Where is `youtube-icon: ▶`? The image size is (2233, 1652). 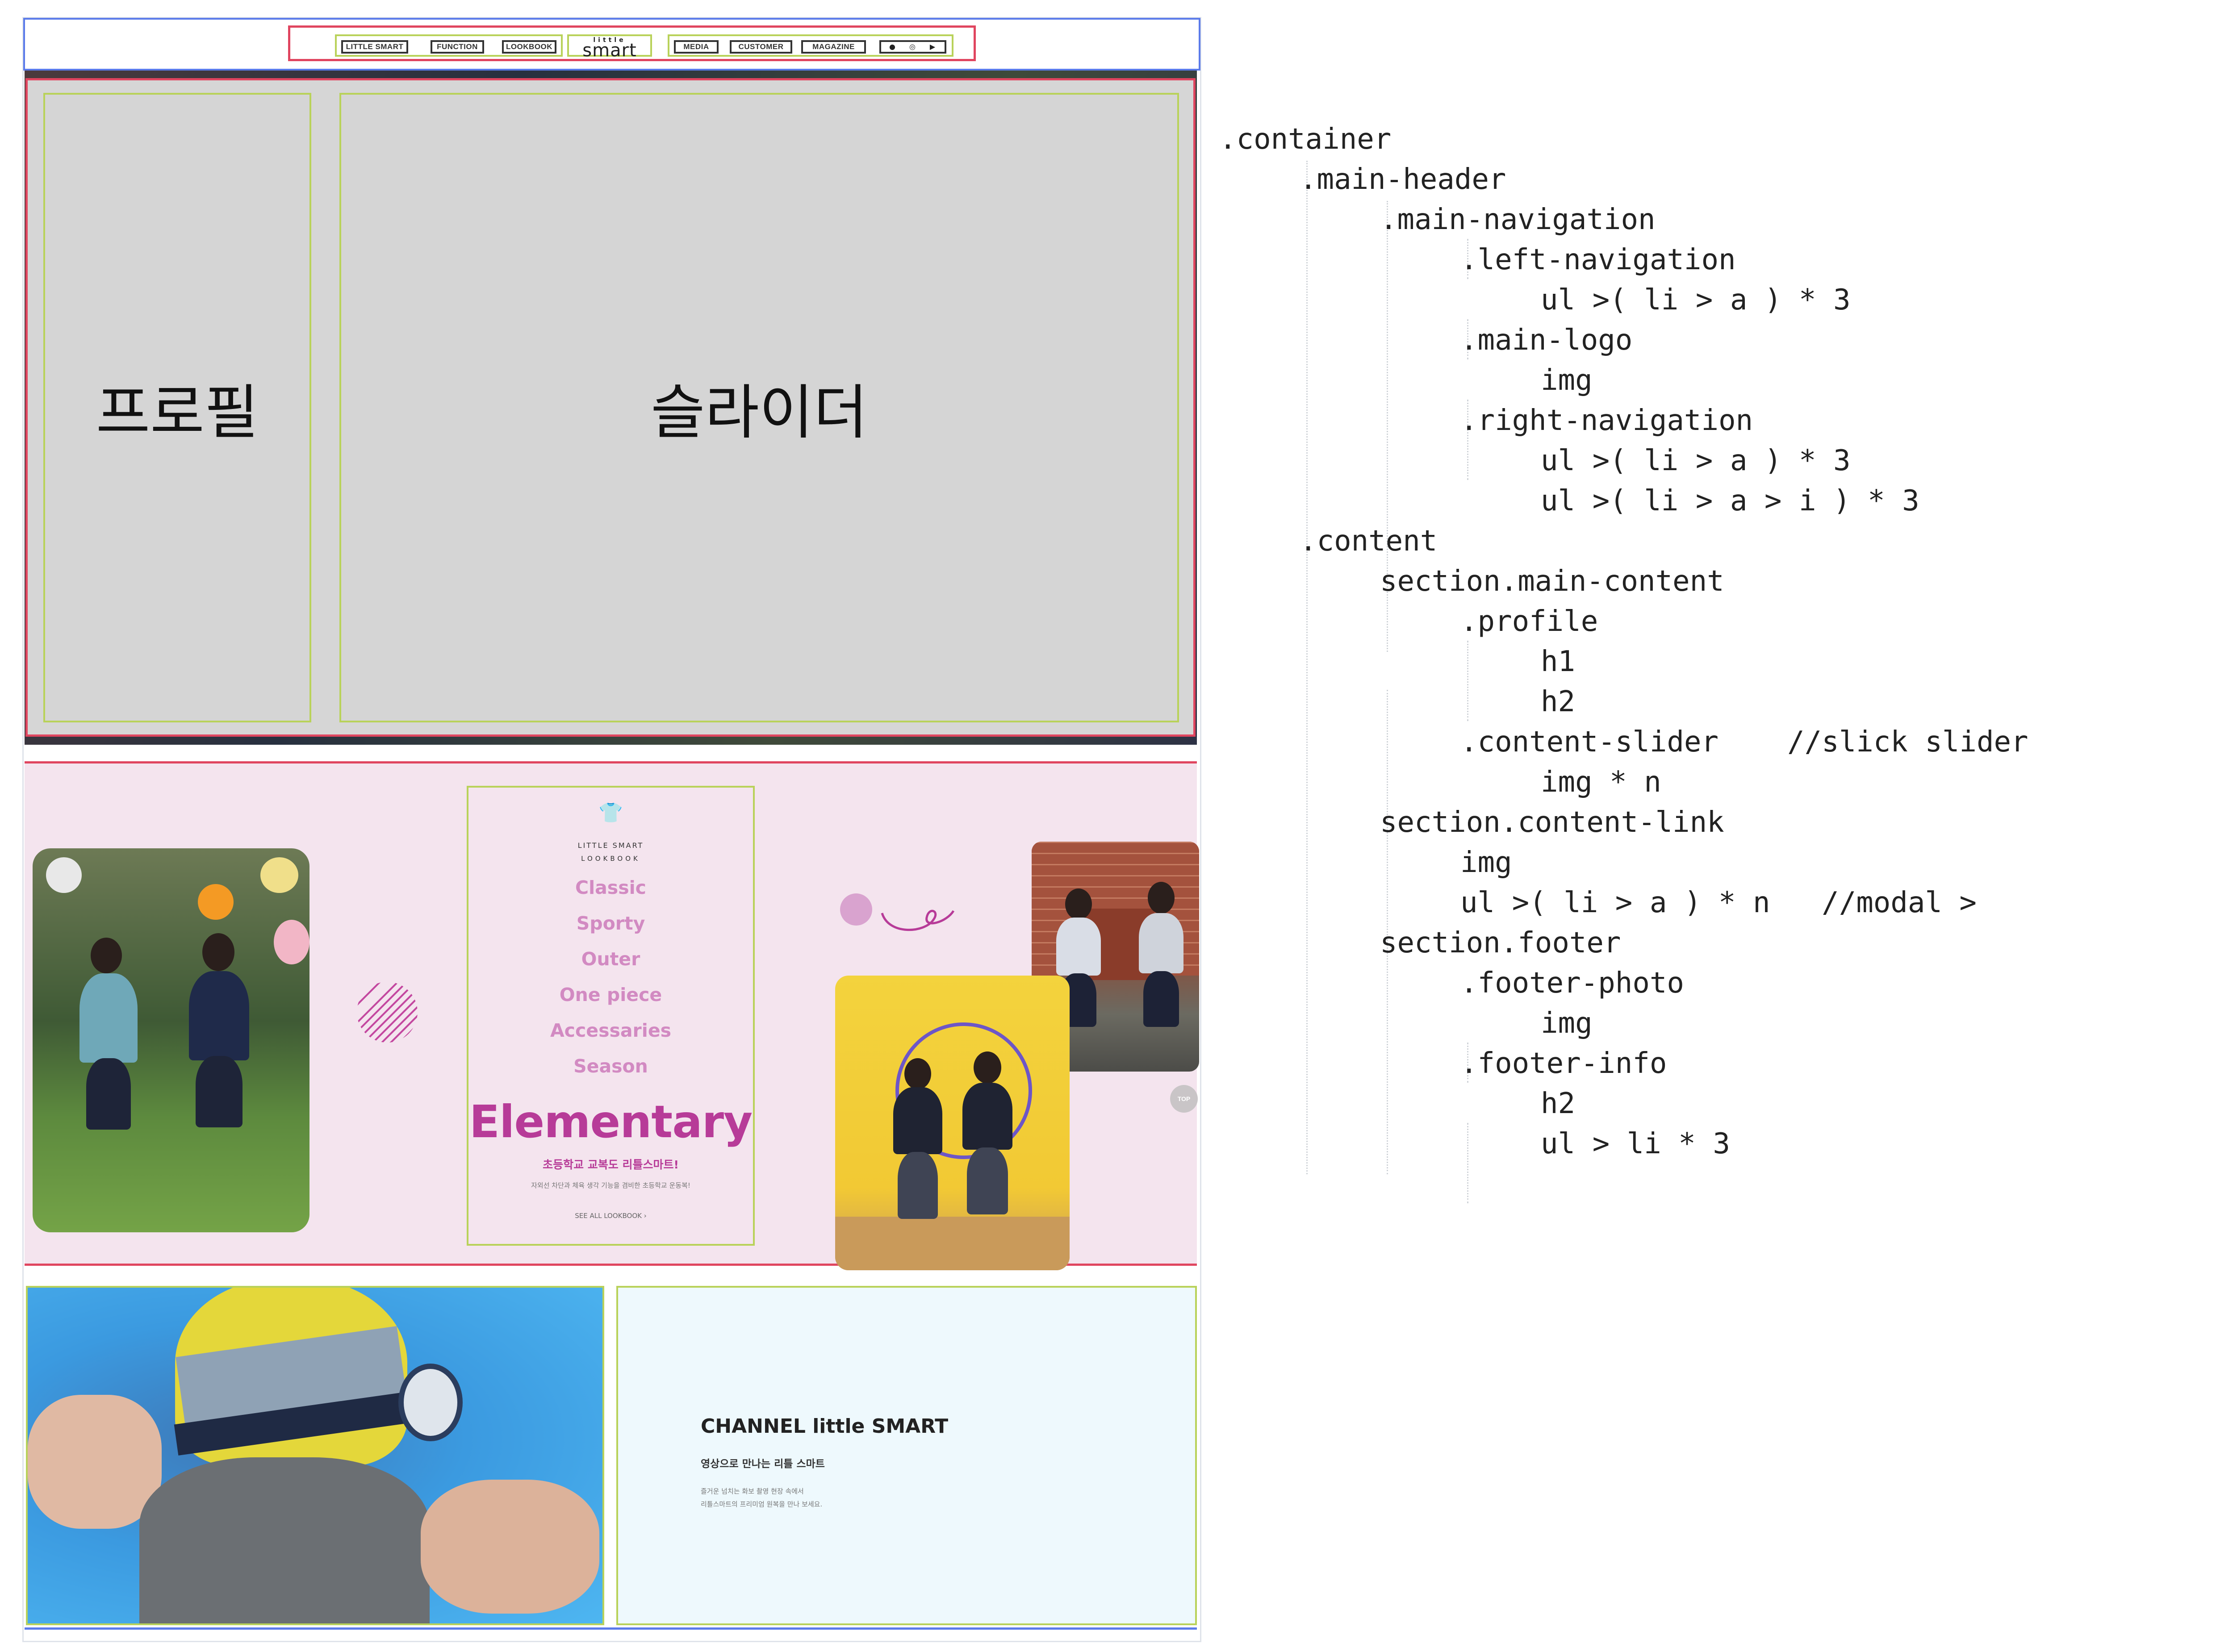 youtube-icon: ▶ is located at coordinates (933, 47).